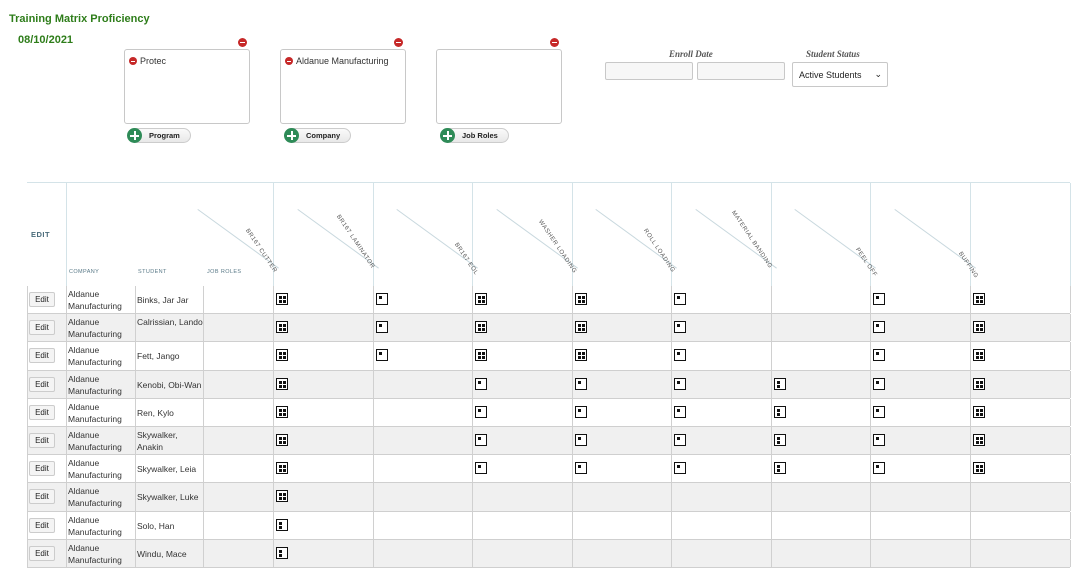  Describe the element at coordinates (318, 135) in the screenshot. I see `add-company-button: Company` at that location.